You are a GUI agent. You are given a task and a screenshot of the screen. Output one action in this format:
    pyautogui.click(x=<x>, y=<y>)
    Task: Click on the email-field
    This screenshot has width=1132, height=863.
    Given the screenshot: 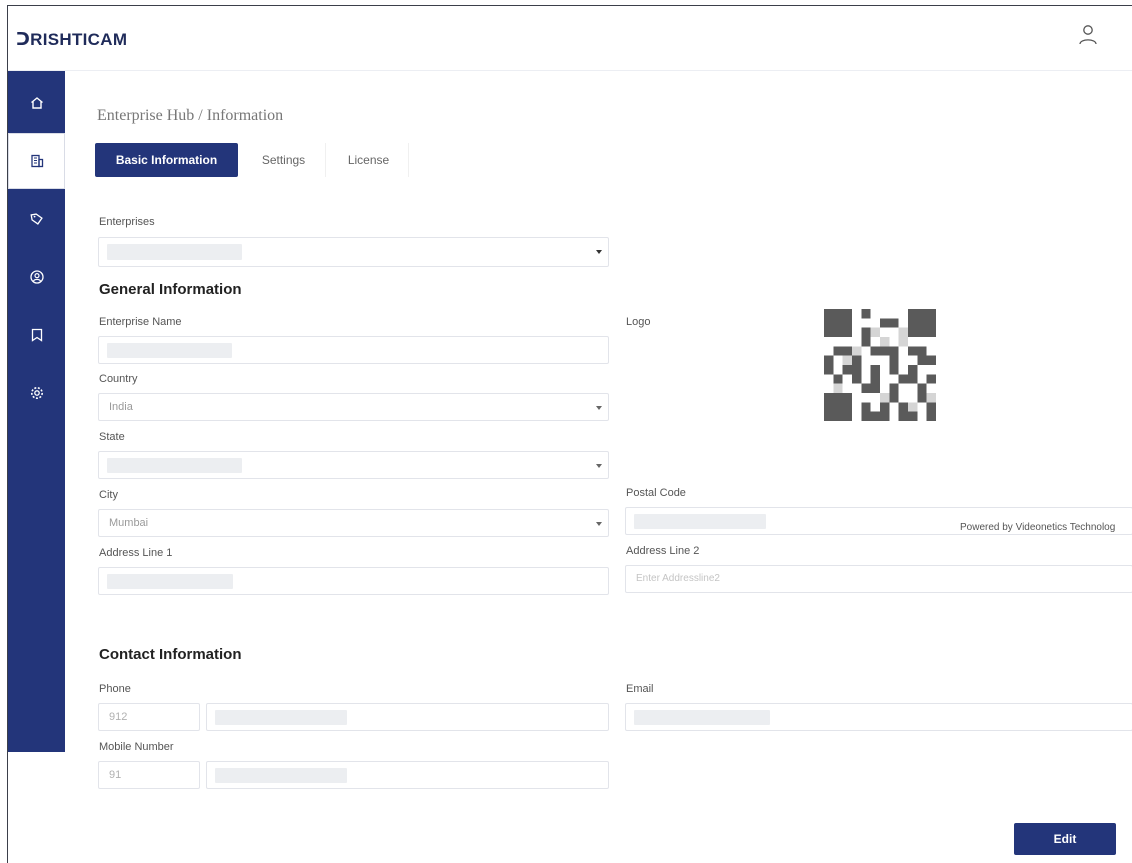 What is the action you would take?
    pyautogui.click(x=878, y=717)
    